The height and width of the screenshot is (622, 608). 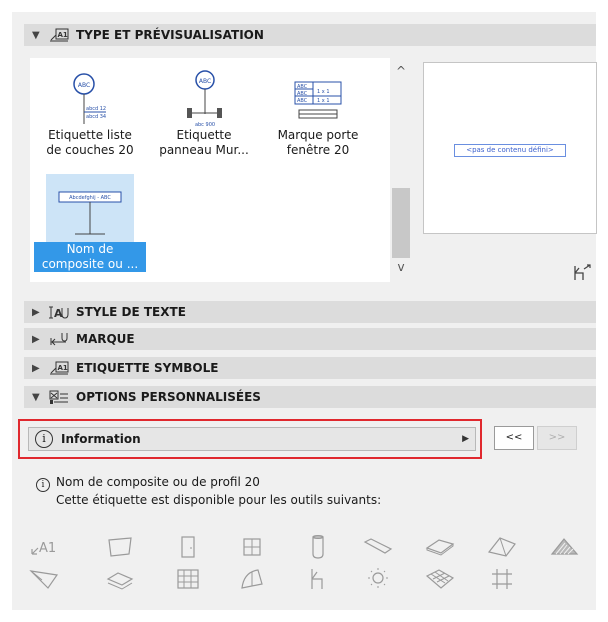 I want to click on wall-panel-label-icon: ABC abc 900, so click(x=204, y=94).